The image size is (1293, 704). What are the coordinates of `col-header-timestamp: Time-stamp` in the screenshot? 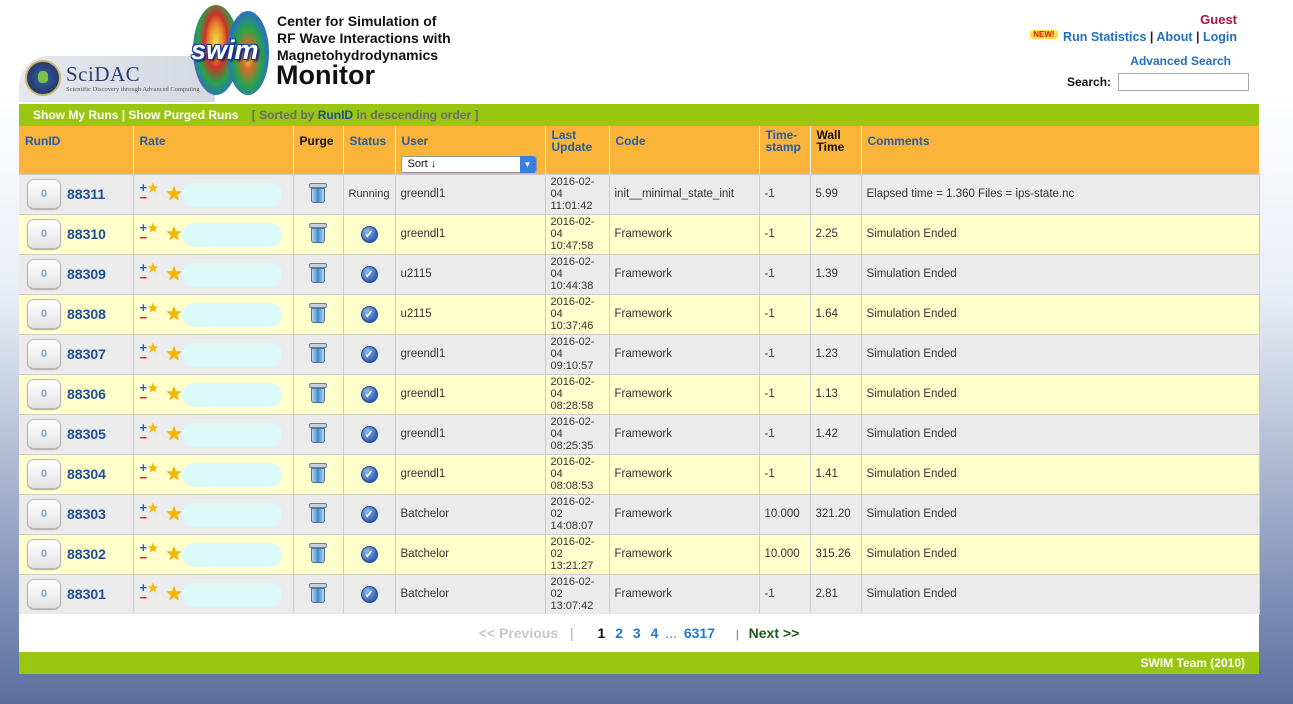 It's located at (785, 140).